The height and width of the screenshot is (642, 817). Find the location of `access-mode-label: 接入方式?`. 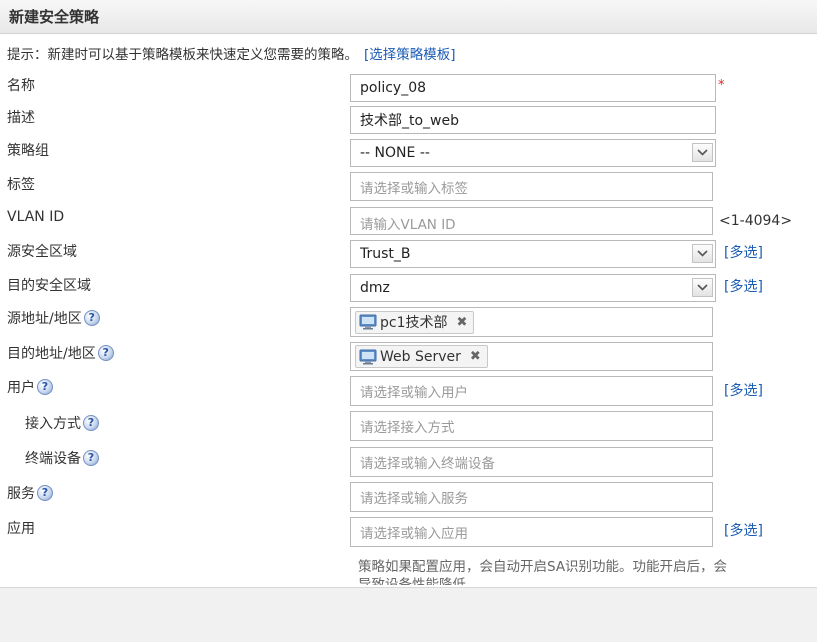

access-mode-label: 接入方式? is located at coordinates (62, 423).